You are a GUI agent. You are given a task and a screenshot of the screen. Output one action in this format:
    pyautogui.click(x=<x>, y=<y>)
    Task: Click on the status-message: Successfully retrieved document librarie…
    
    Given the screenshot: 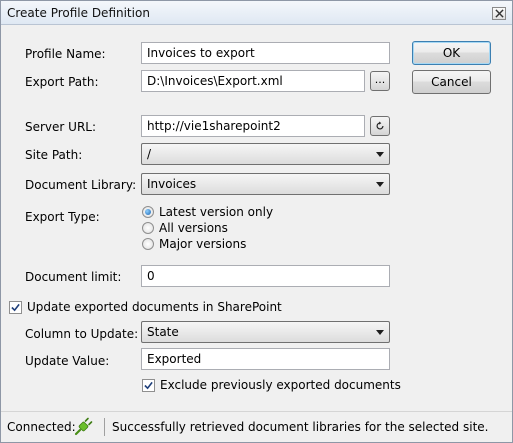 What is the action you would take?
    pyautogui.click(x=300, y=427)
    